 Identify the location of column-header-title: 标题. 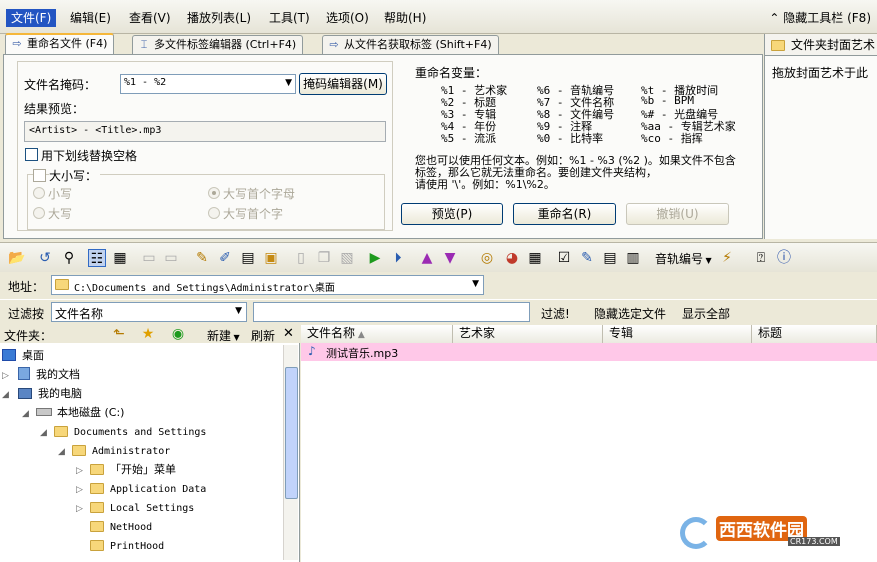
(814, 334).